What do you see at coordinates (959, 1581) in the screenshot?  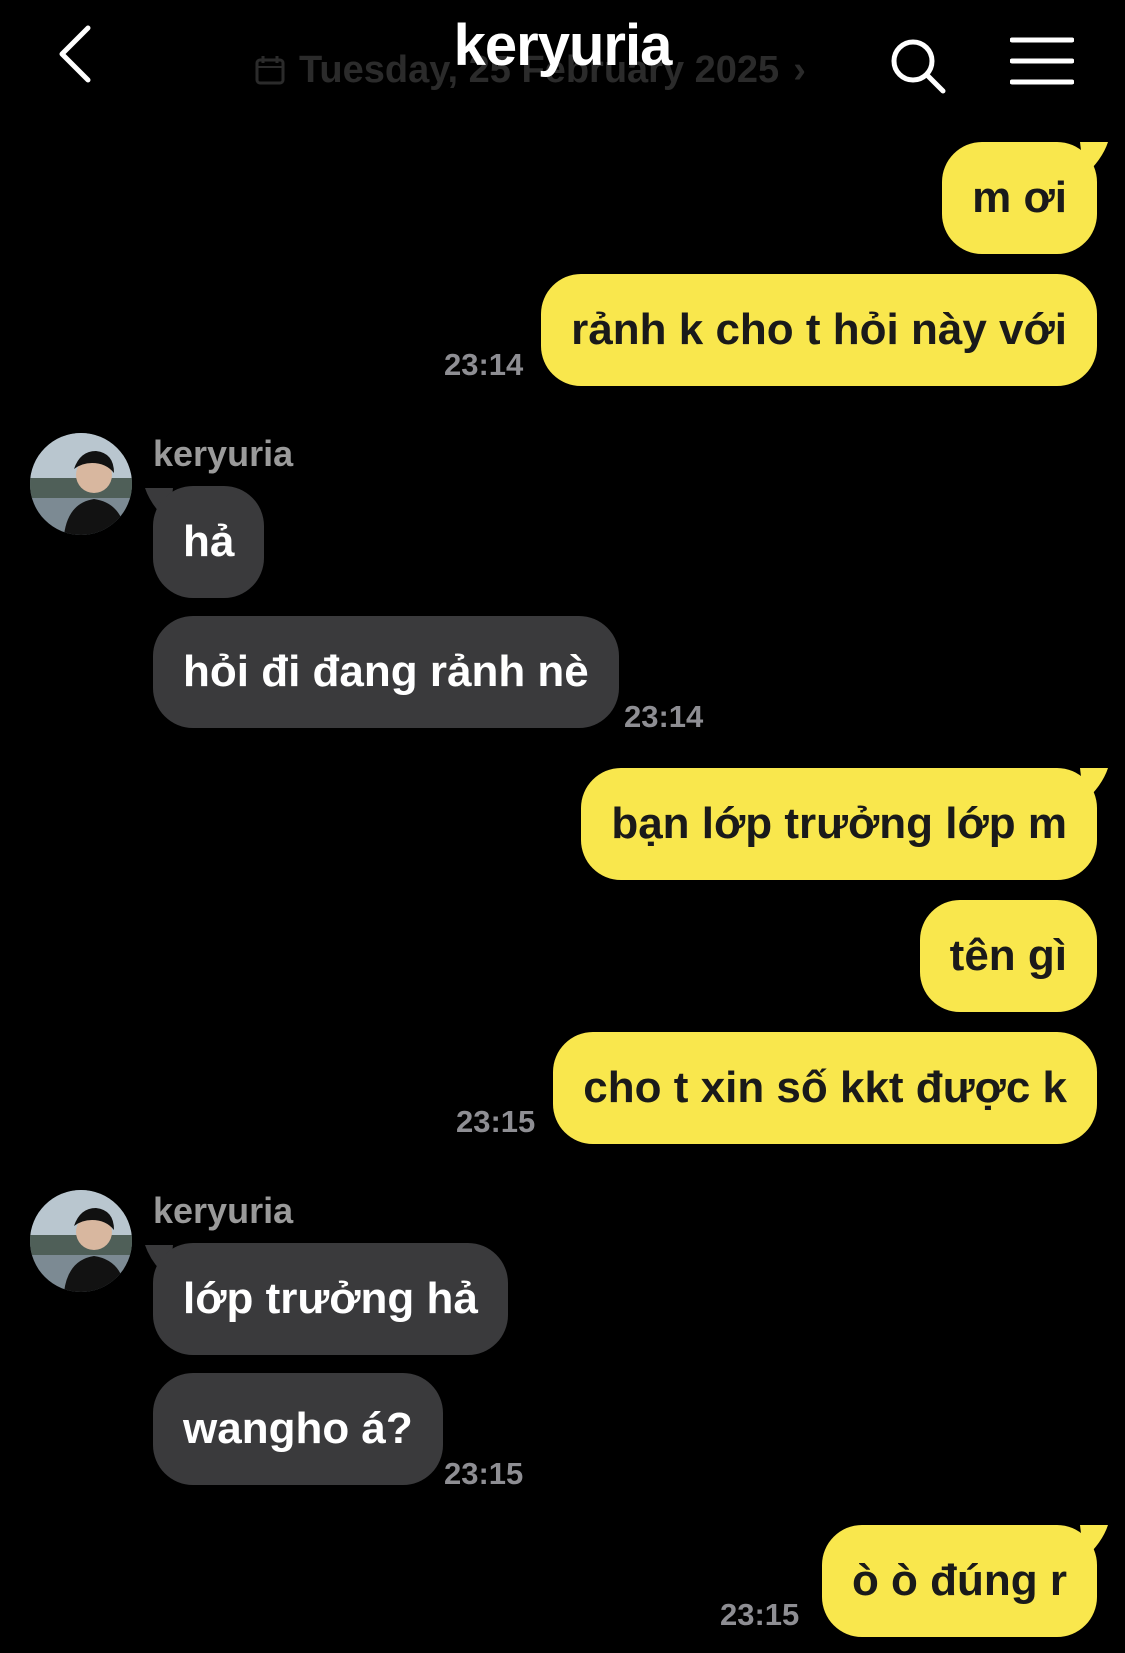 I see `outgoing-message: ò ò đúng r` at bounding box center [959, 1581].